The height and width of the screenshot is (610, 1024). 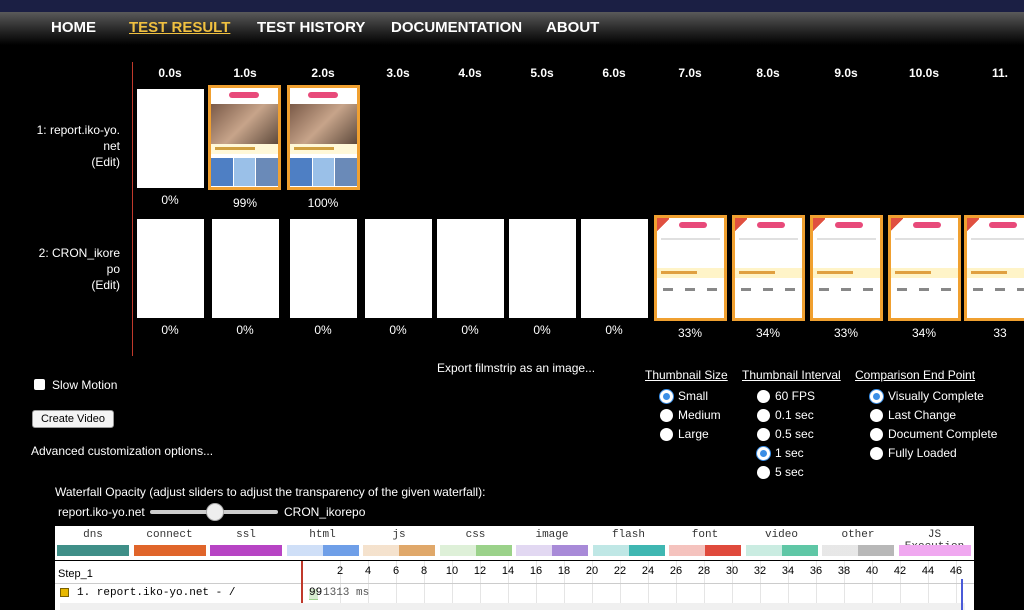 I want to click on comparison-end-point-title: Comparison End Point, so click(x=915, y=375).